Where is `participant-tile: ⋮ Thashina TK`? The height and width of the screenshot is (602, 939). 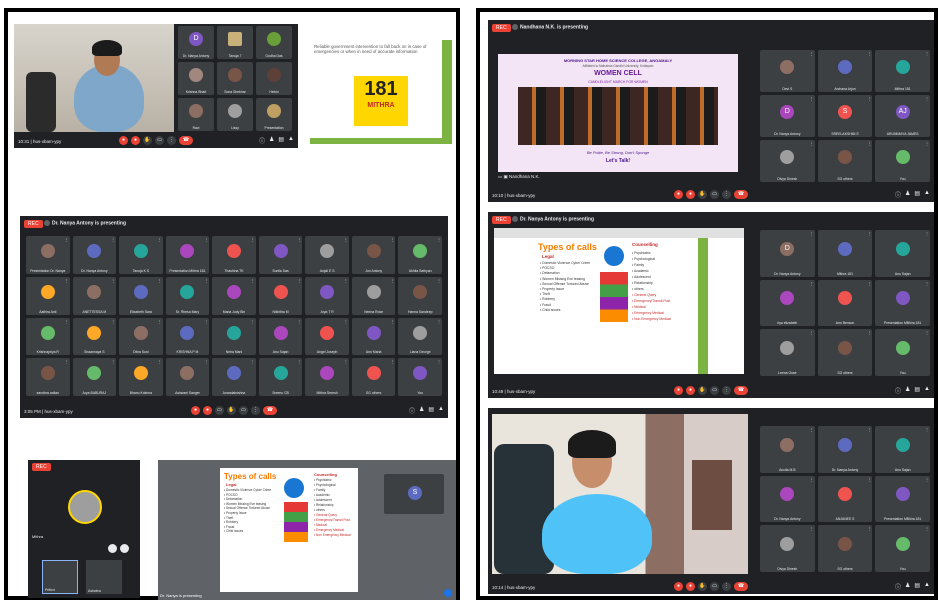
participant-tile: ⋮ Thashina TK is located at coordinates (234, 255).